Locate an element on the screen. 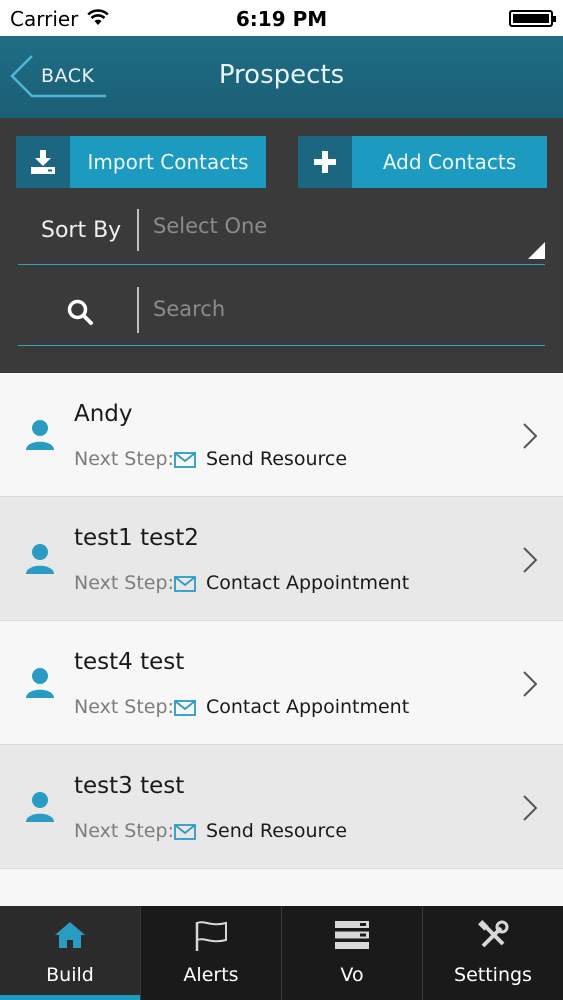 The image size is (563, 1000). status-bar: Carrier 6:19 PM is located at coordinates (281, 18).